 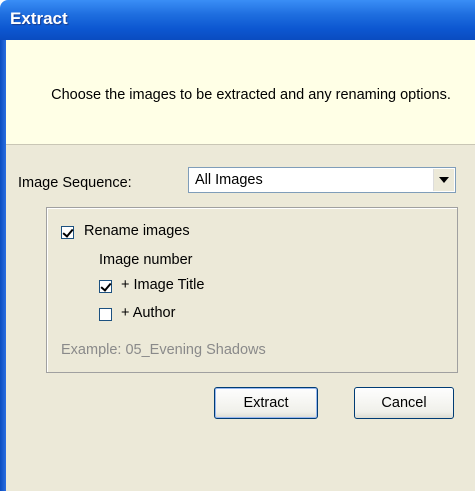 I want to click on author-label: + Author, so click(x=148, y=313).